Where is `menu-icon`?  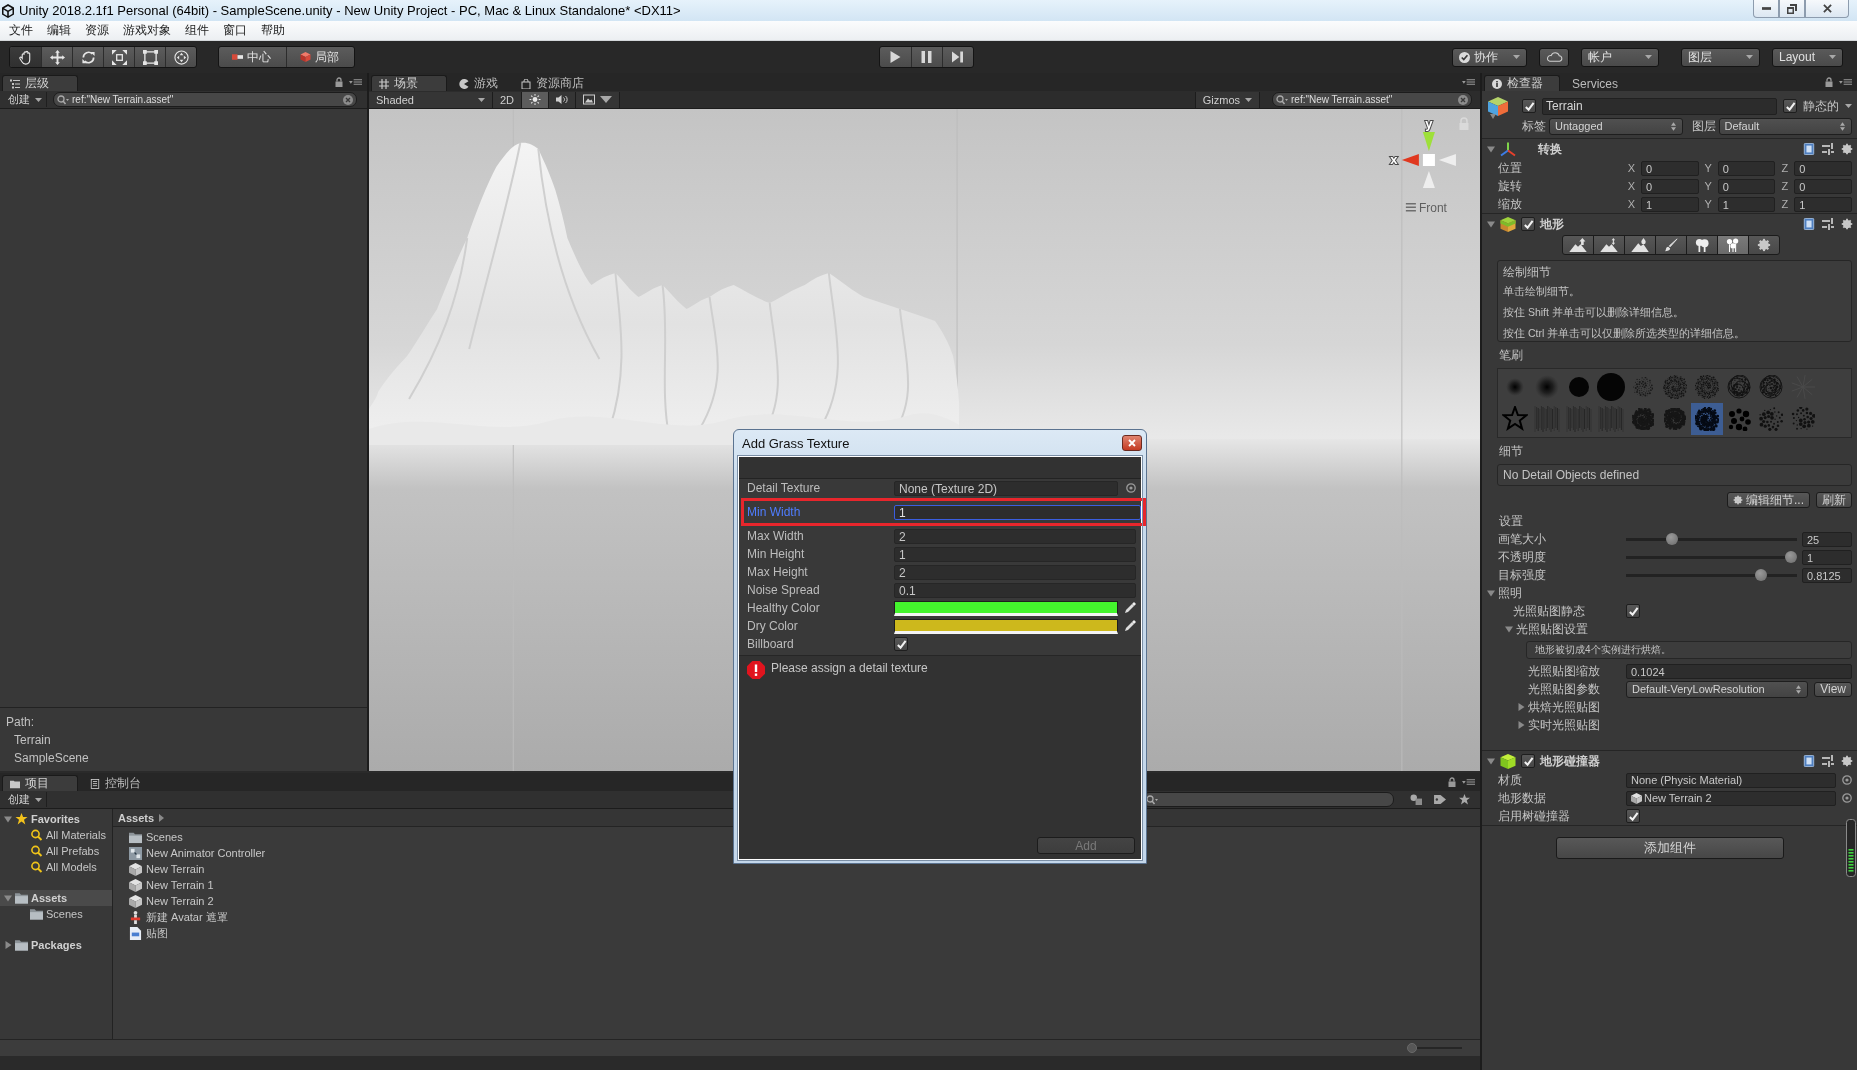 menu-icon is located at coordinates (1410, 207).